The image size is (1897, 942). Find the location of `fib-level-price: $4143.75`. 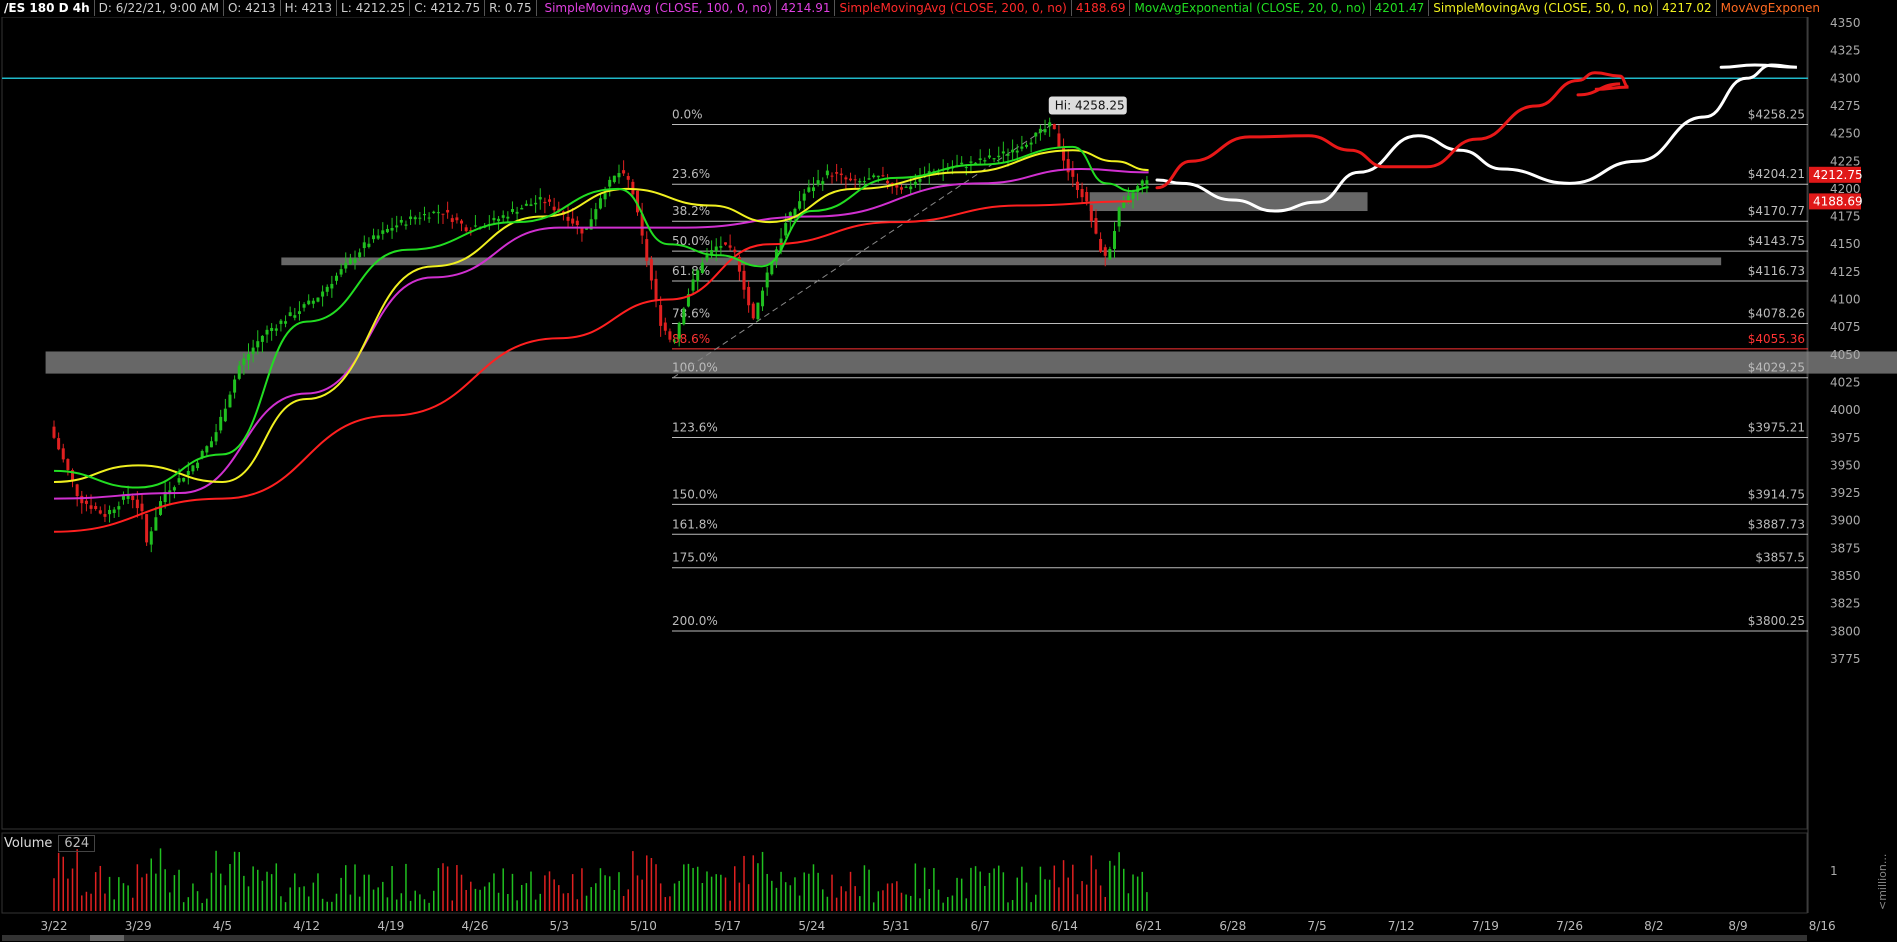

fib-level-price: $4143.75 is located at coordinates (1776, 241).